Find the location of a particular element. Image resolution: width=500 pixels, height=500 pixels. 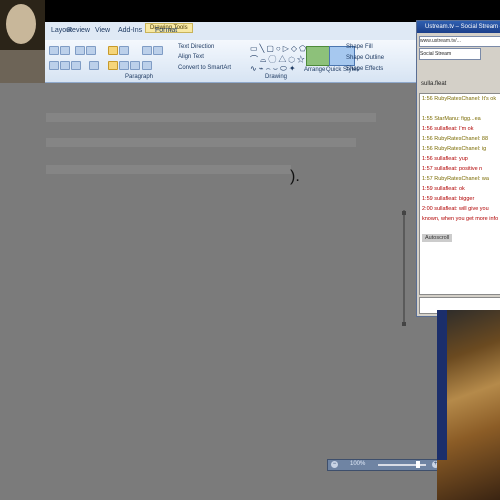

font-size-button is located at coordinates (54, 50).